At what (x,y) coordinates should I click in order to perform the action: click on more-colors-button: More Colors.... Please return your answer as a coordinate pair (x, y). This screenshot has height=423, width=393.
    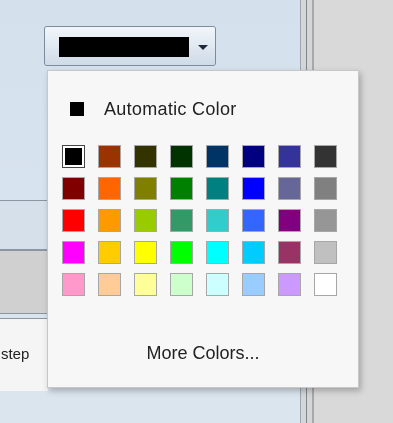
    Looking at the image, I should click on (203, 353).